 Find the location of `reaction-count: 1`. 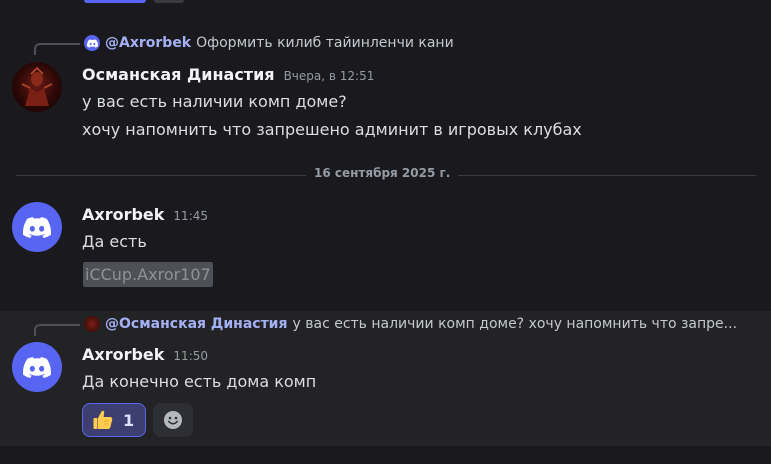

reaction-count: 1 is located at coordinates (129, 420).